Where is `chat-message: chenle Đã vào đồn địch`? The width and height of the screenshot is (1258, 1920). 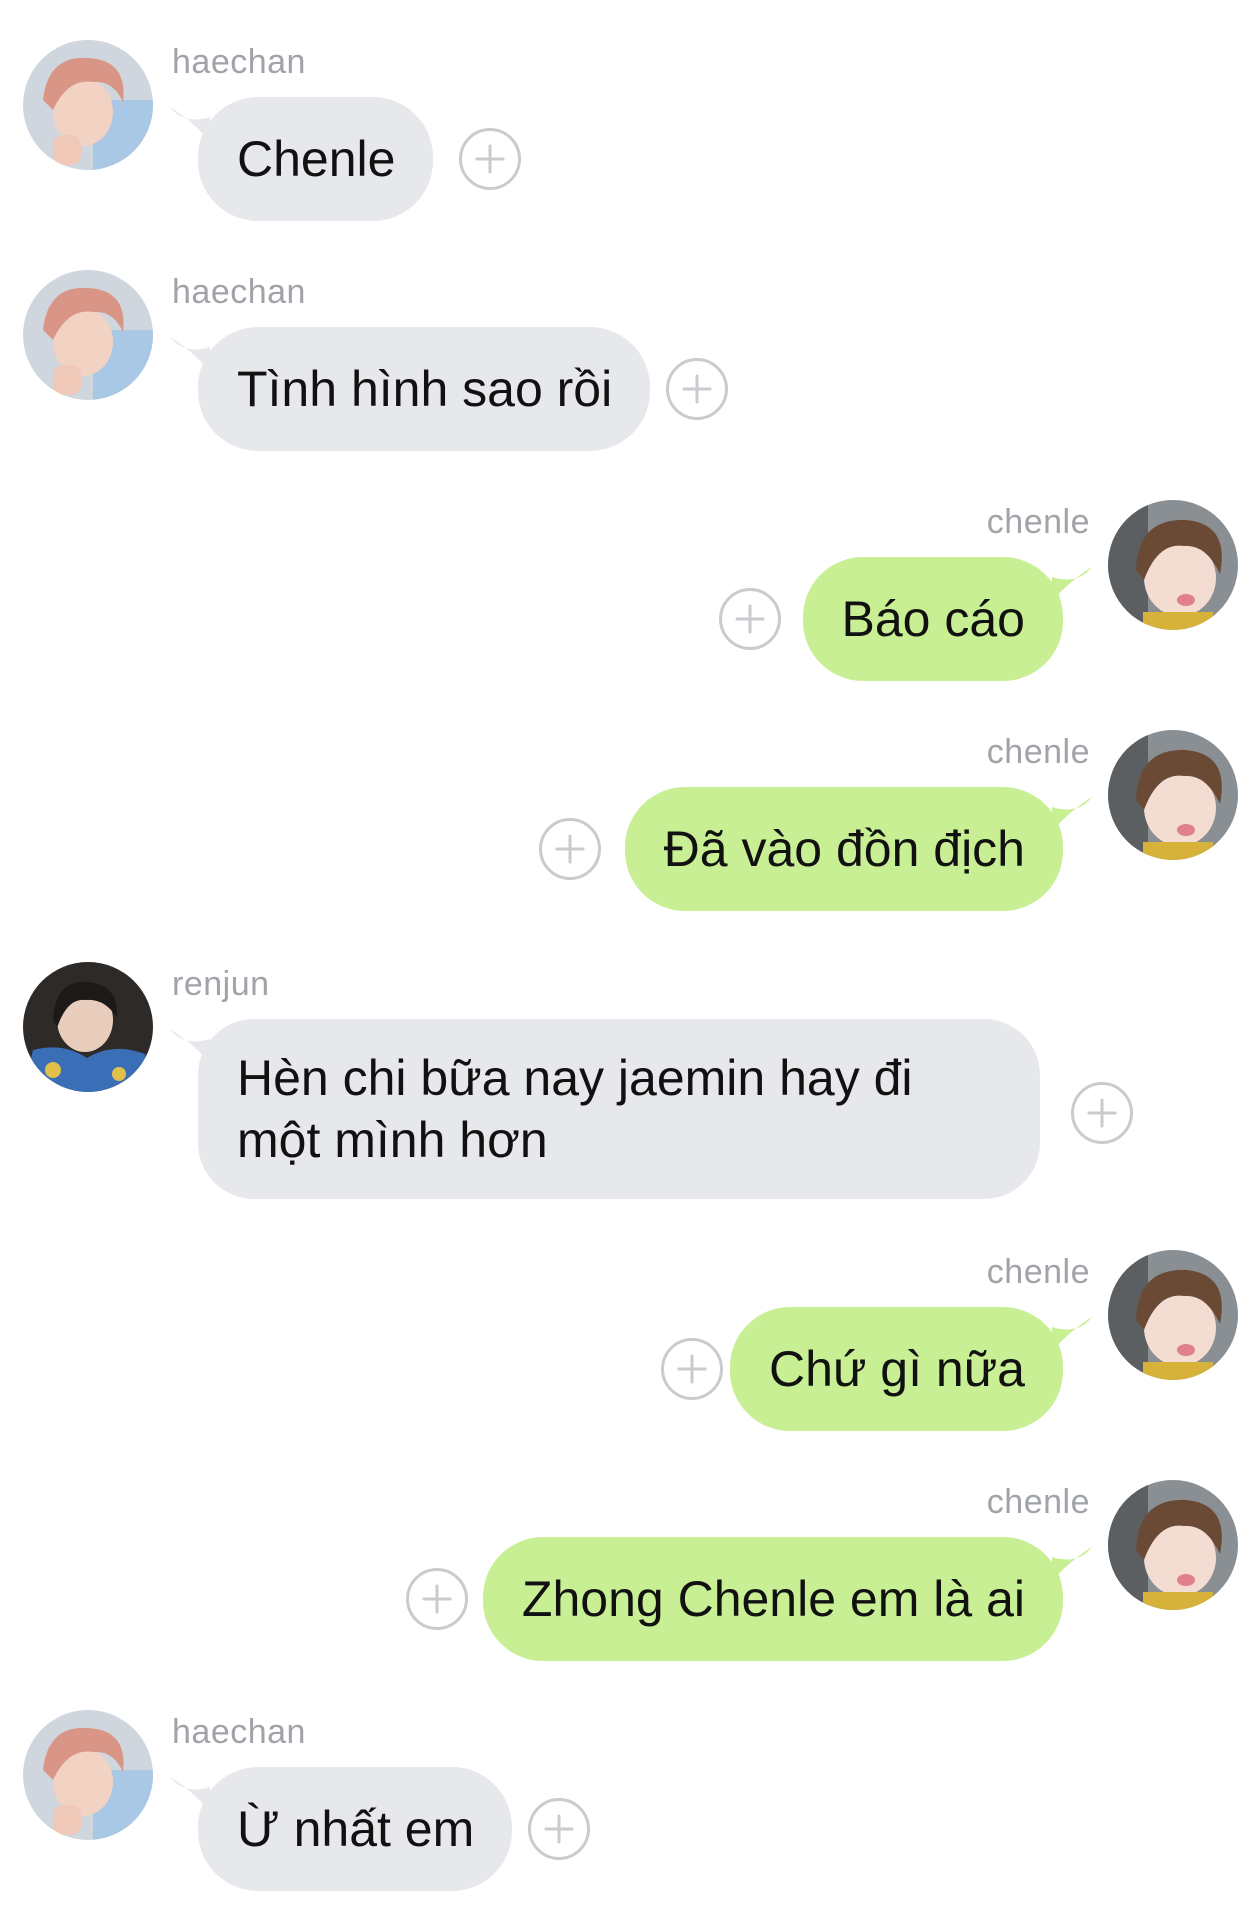
chat-message: chenle Đã vào đồn địch is located at coordinates (629, 800).